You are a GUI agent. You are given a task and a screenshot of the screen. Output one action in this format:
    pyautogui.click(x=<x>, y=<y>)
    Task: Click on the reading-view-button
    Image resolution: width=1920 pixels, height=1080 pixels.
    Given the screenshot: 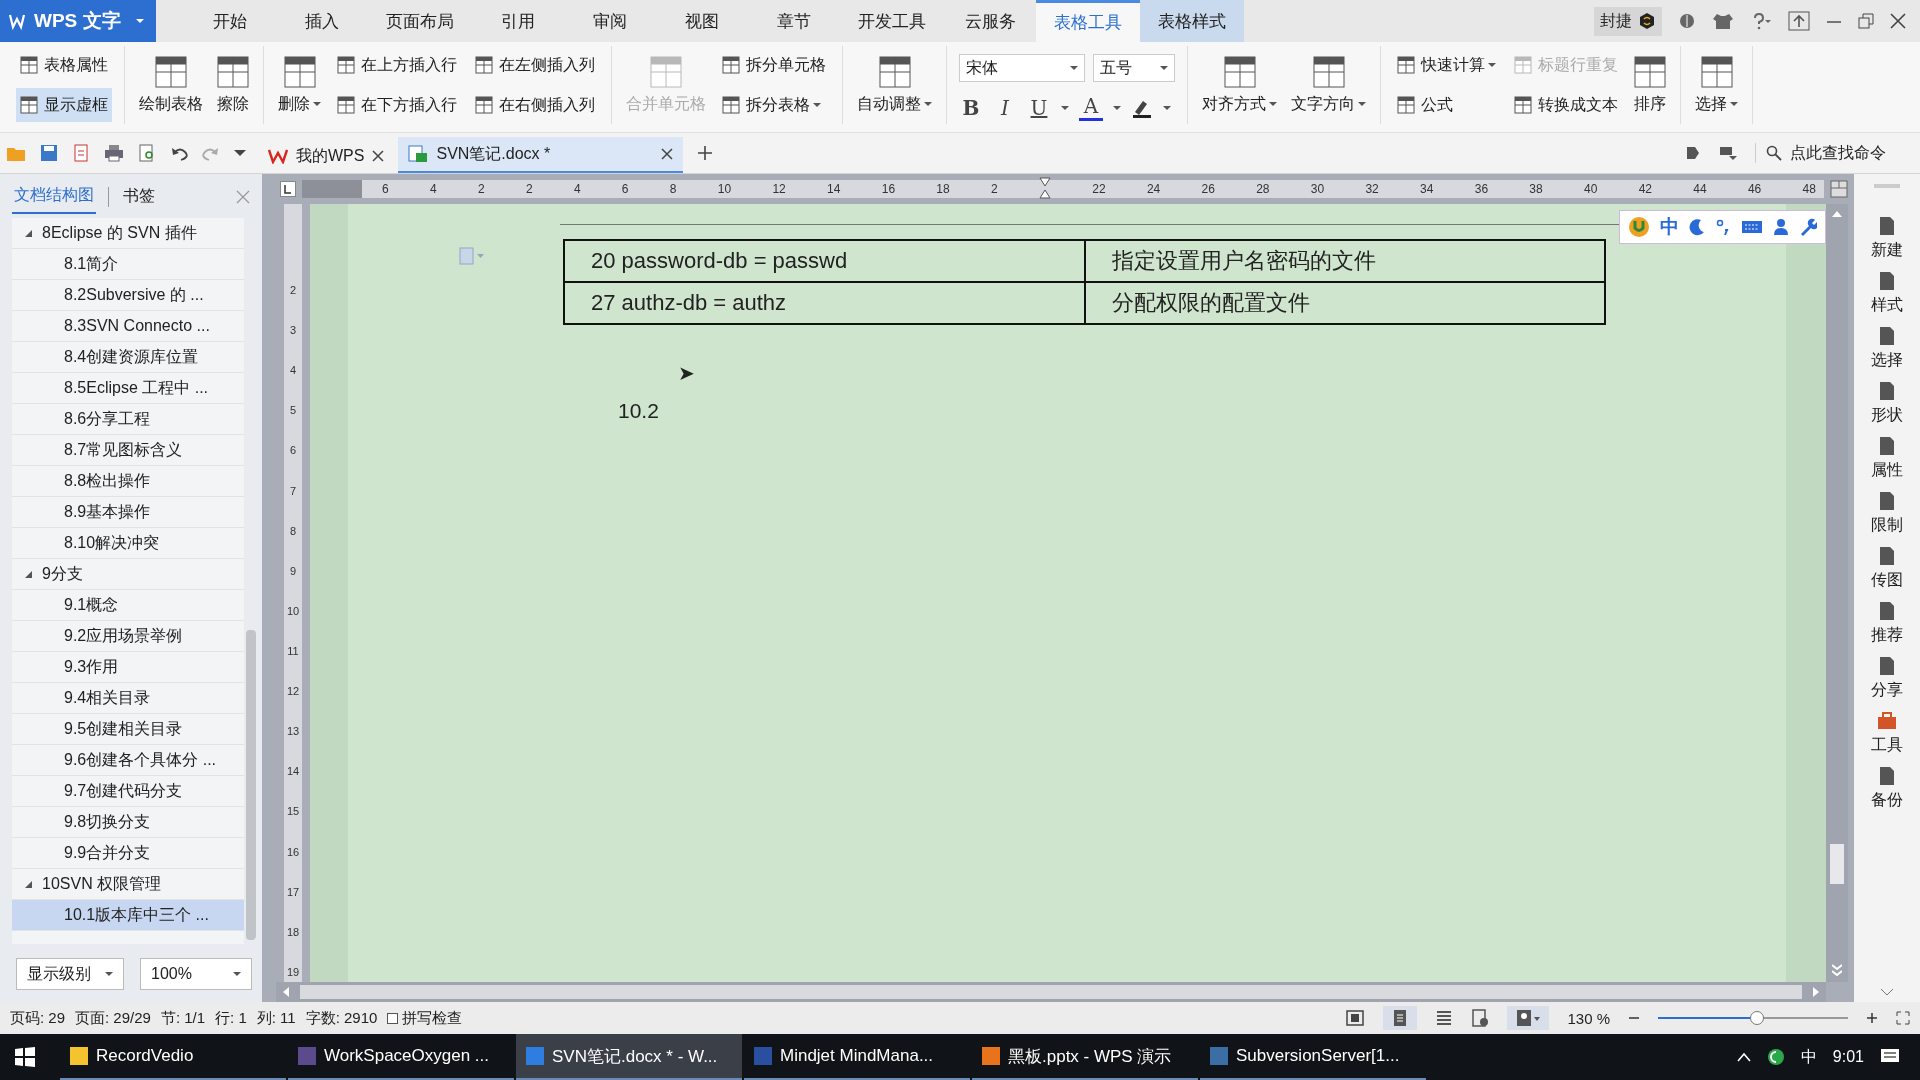 What is the action you would take?
    pyautogui.click(x=1528, y=1018)
    